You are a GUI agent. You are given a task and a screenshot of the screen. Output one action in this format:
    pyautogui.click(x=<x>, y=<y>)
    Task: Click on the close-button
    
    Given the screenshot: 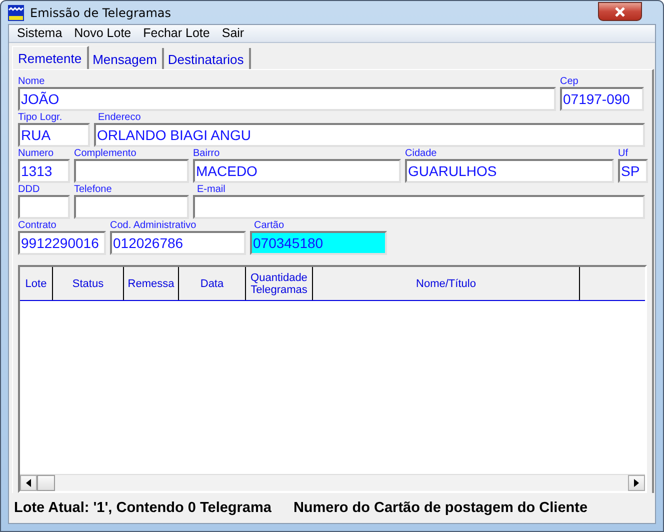 What is the action you would take?
    pyautogui.click(x=620, y=11)
    